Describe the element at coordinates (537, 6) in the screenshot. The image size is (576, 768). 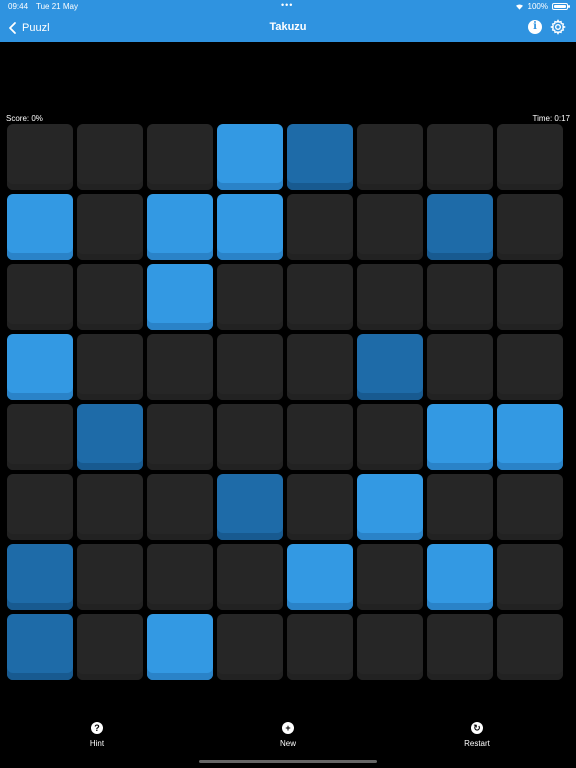
I see `battery-percent: 100%` at that location.